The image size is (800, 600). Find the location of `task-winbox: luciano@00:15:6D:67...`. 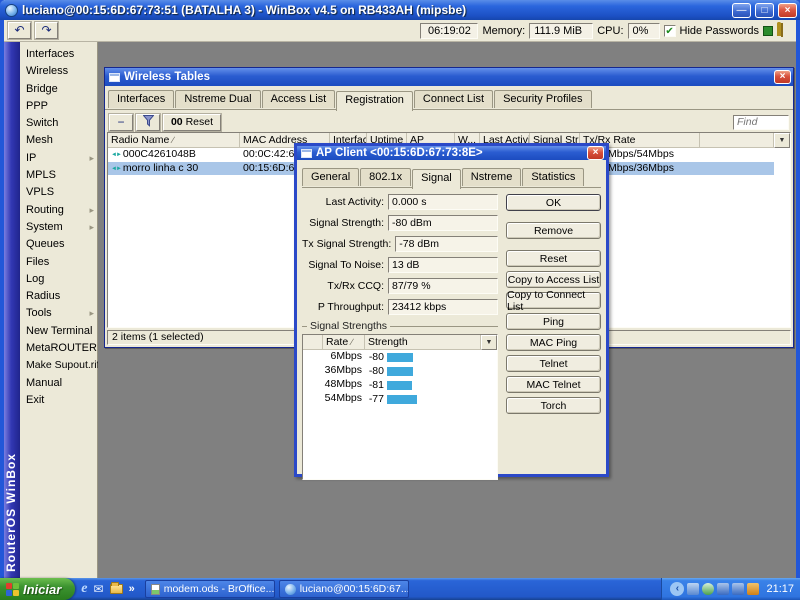

task-winbox: luciano@00:15:6D:67... is located at coordinates (343, 589).